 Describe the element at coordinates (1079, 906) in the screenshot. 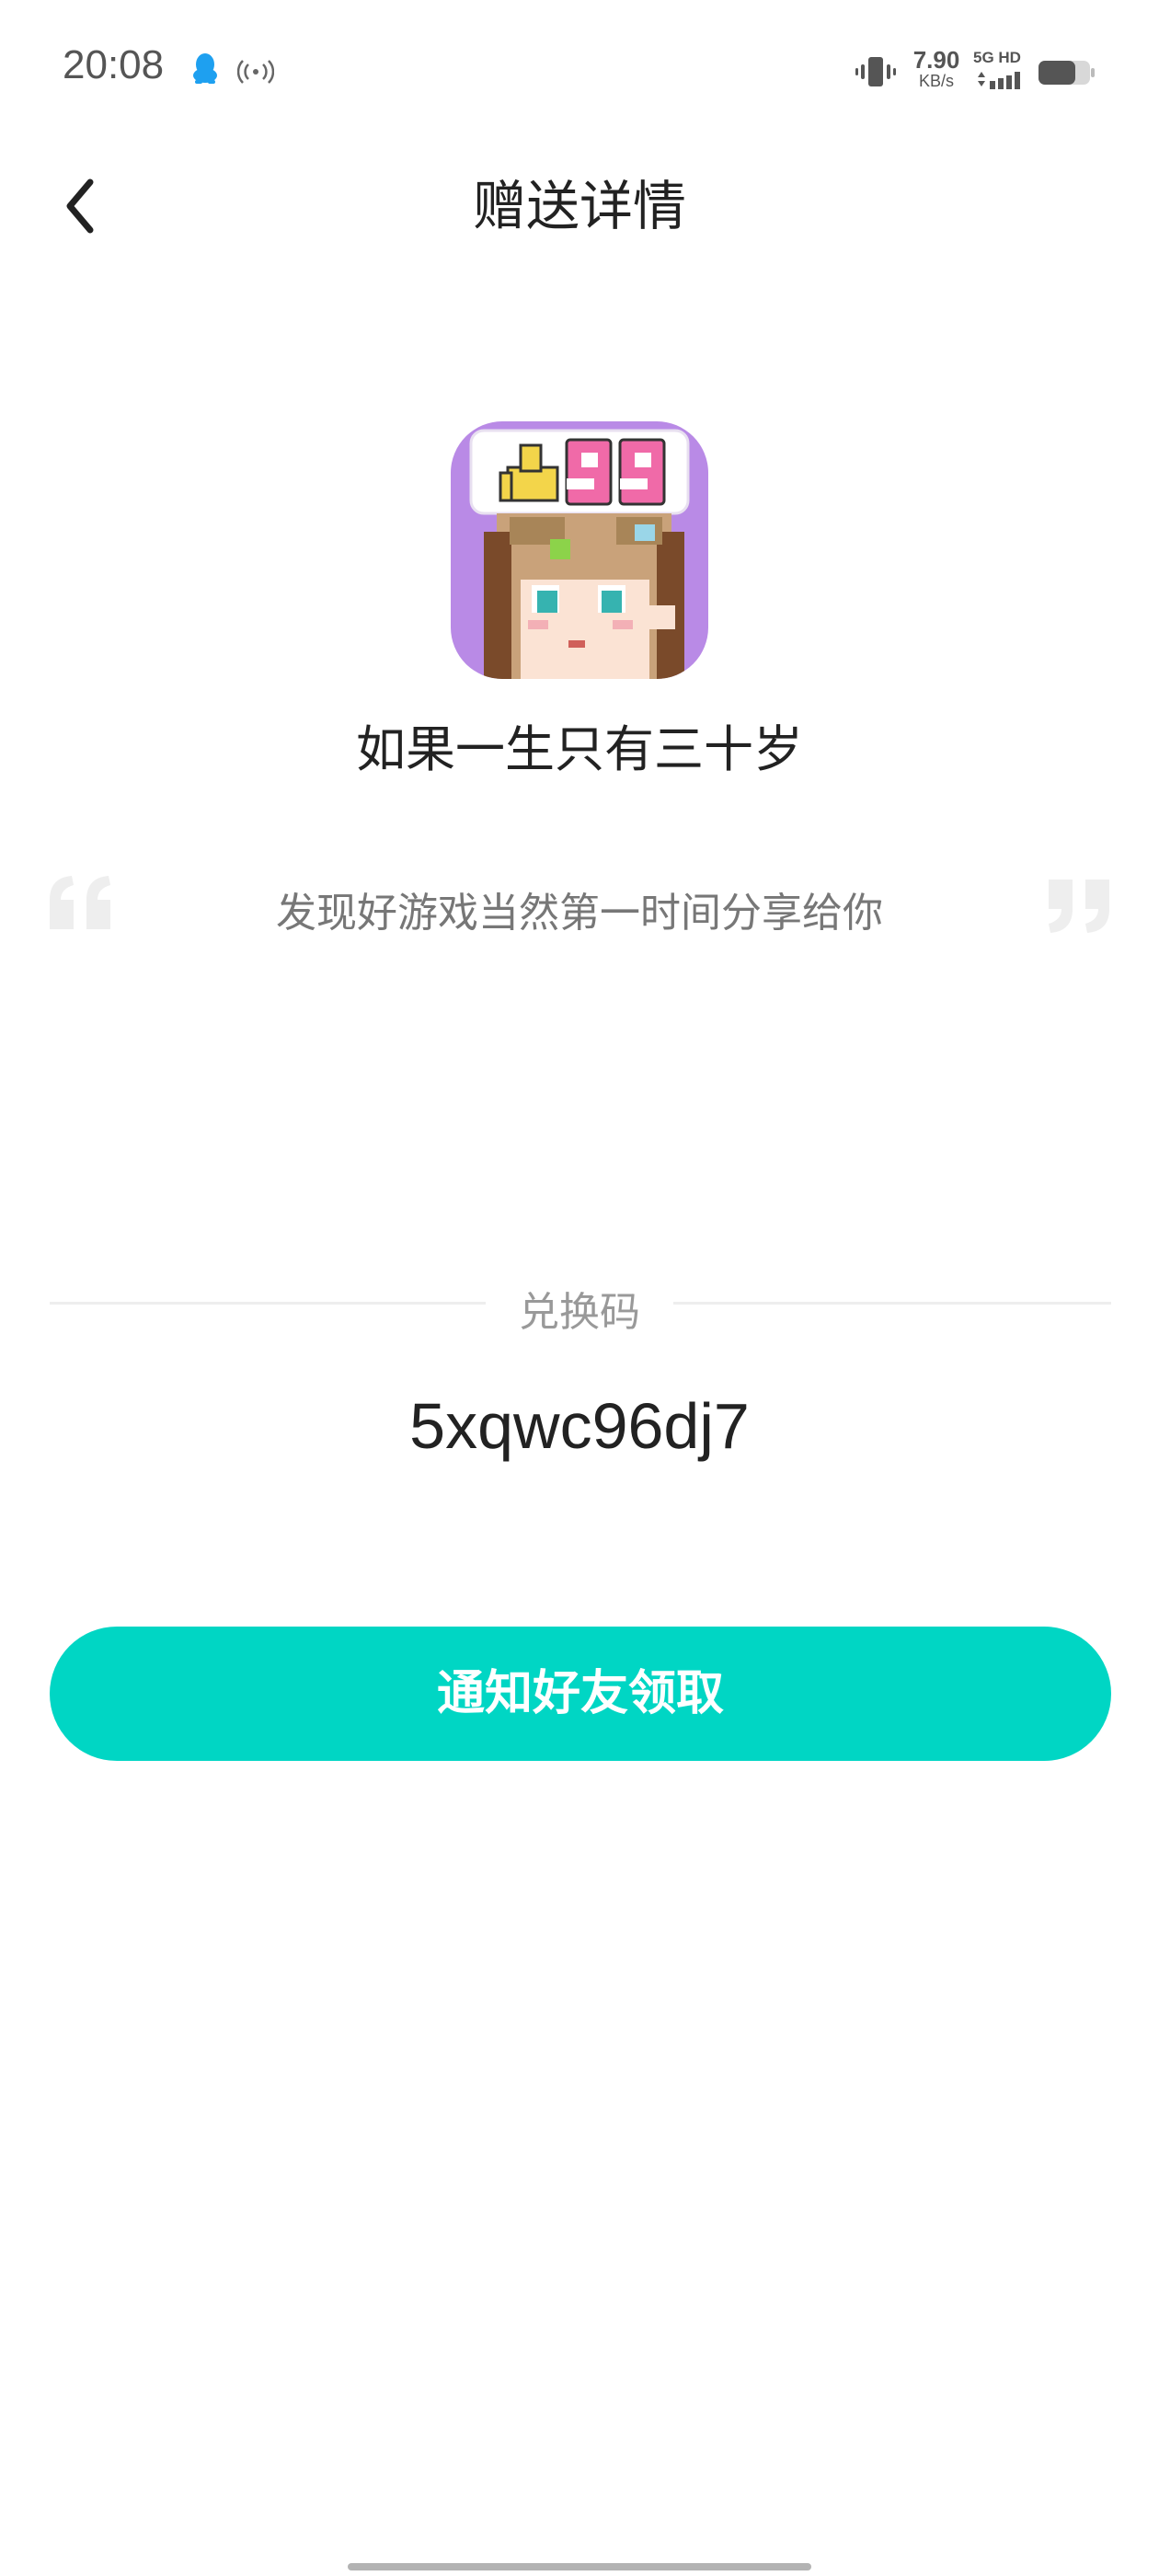

I see `close-quote-icon` at that location.